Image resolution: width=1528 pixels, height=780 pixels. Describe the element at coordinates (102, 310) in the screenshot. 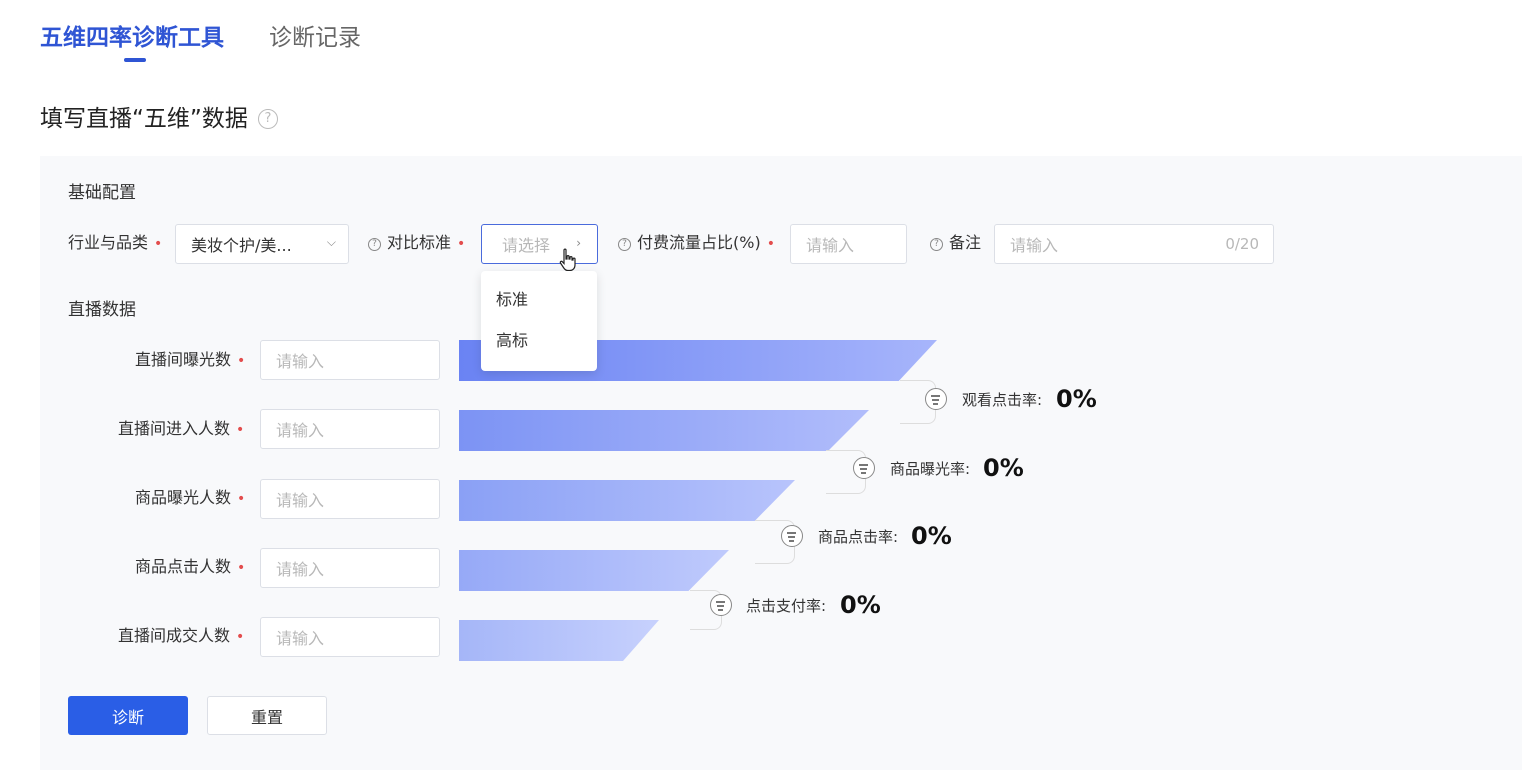

I see `live-data-title: 直播数据` at that location.